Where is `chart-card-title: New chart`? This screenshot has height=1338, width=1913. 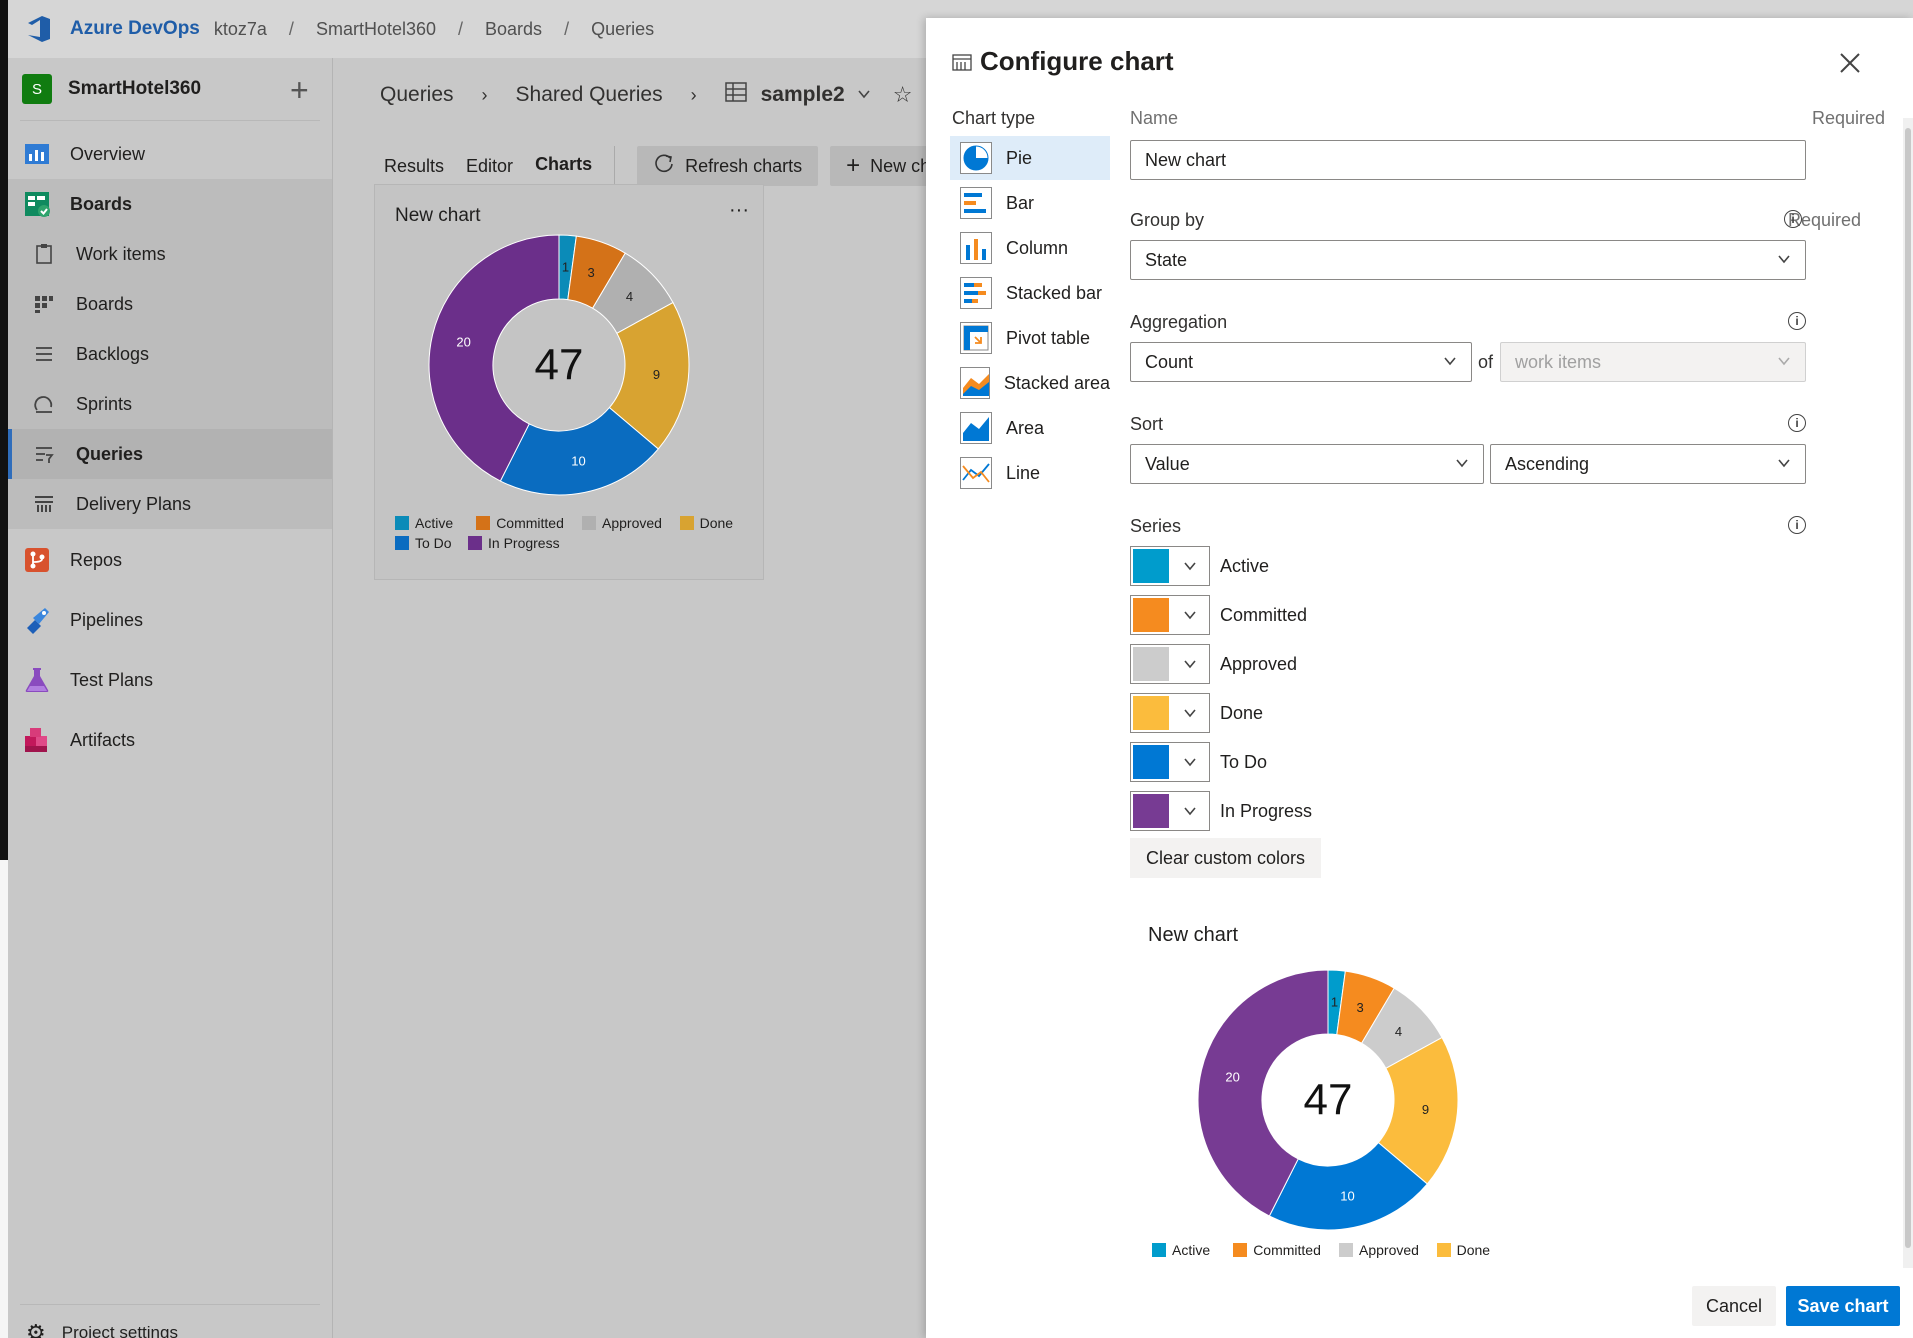
chart-card-title: New chart is located at coordinates (438, 215).